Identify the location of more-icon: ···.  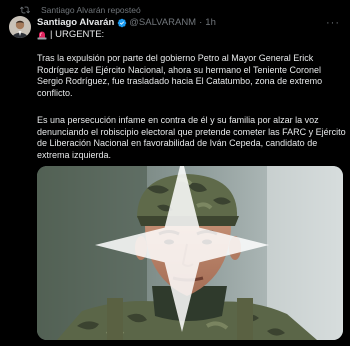
(333, 23).